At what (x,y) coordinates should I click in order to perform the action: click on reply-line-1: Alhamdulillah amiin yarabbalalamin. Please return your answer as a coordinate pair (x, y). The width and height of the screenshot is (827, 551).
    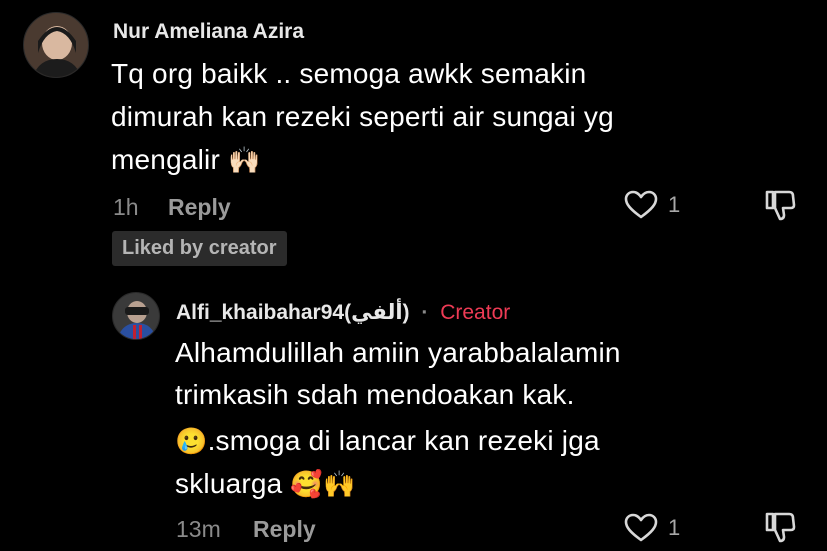
    Looking at the image, I should click on (398, 352).